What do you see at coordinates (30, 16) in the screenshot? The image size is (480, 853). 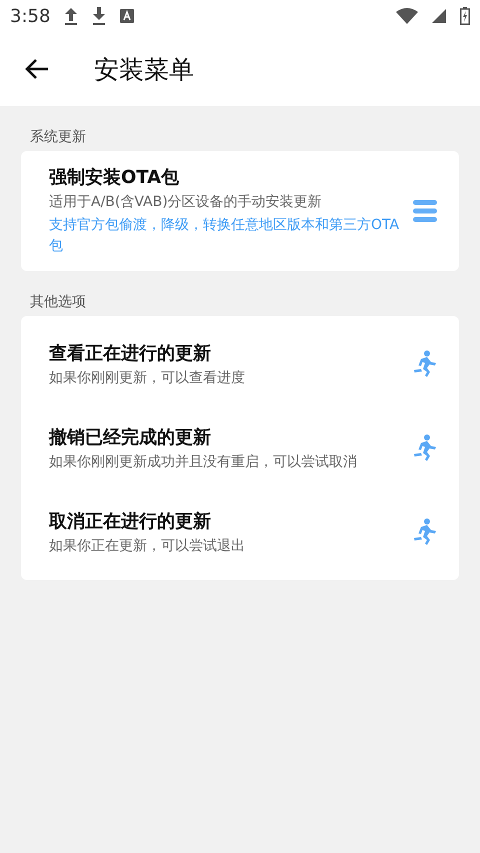 I see `status-time: 3:58` at bounding box center [30, 16].